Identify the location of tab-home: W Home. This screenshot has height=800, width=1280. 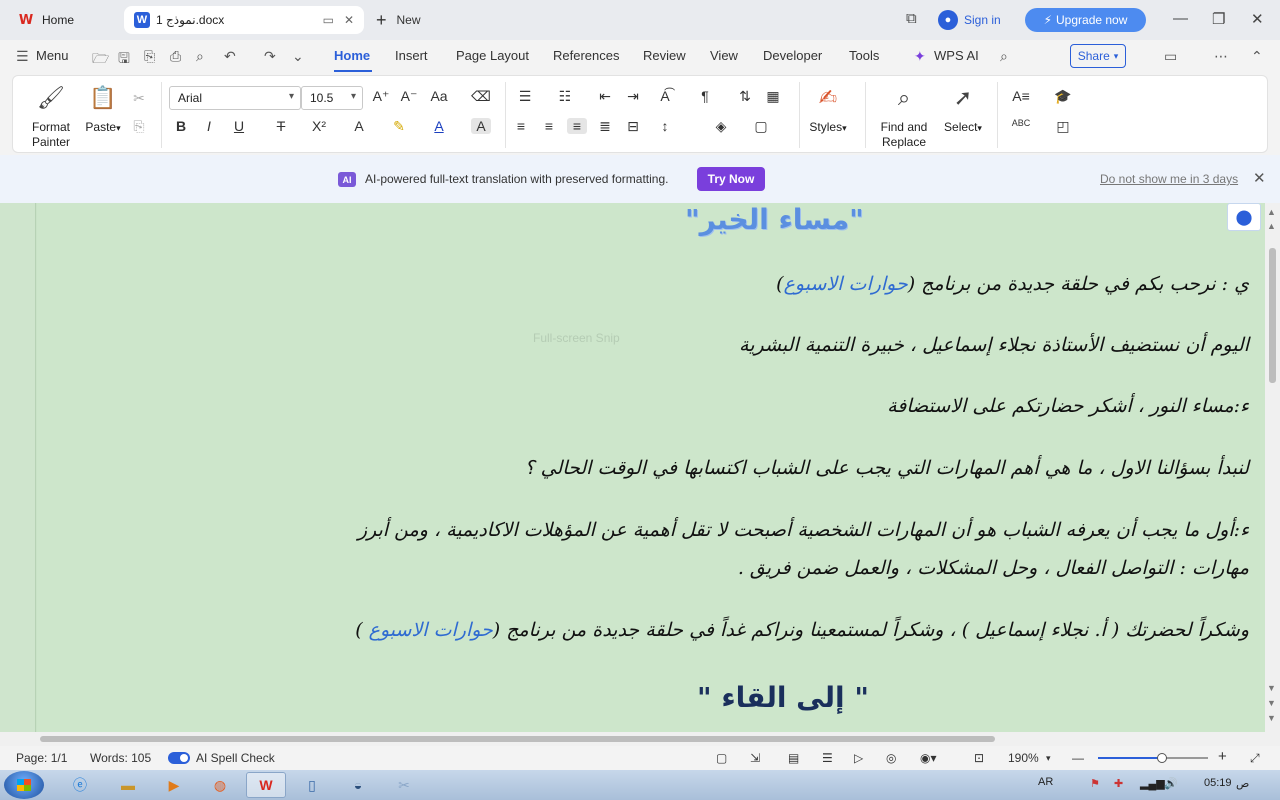
(63, 20).